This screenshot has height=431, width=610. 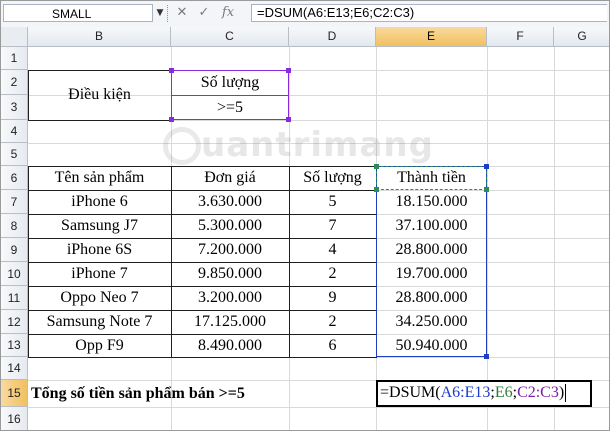 I want to click on formula-ref-database: A6:E13, so click(x=465, y=392).